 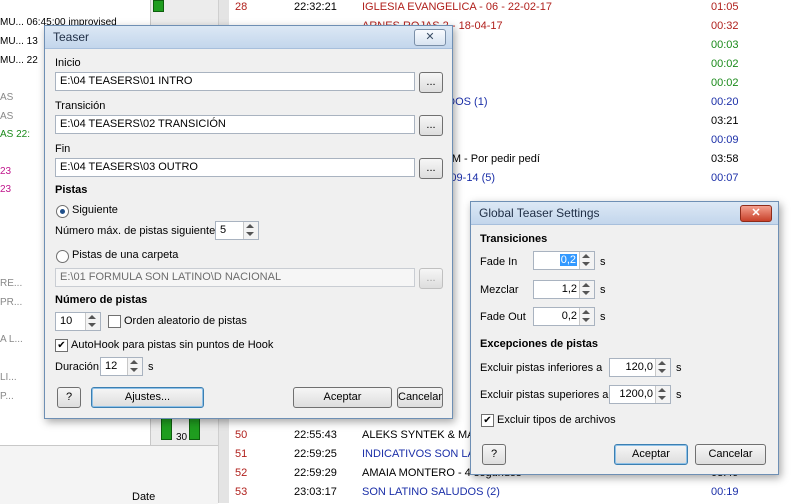 What do you see at coordinates (71, 37) in the screenshot?
I see `teaser-title: Teaser` at bounding box center [71, 37].